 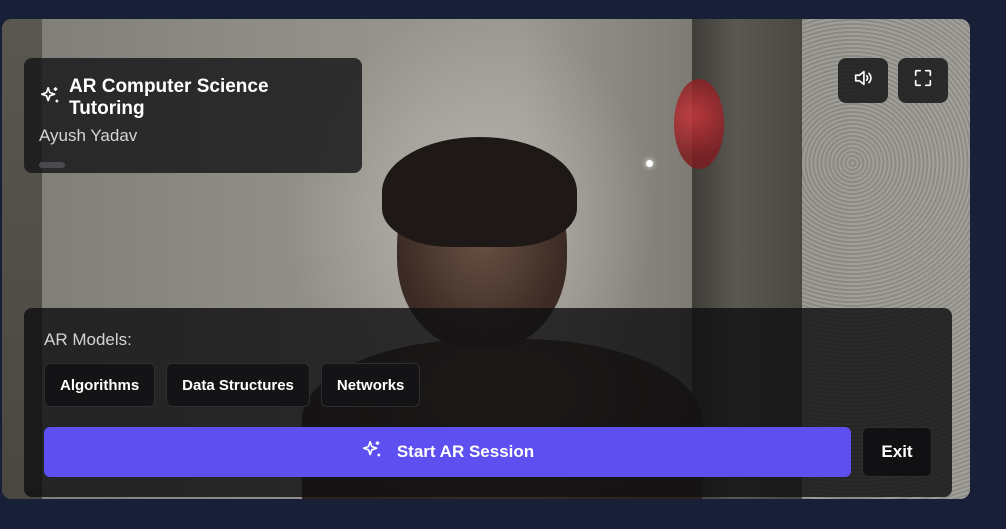 I want to click on volume-button, so click(x=863, y=80).